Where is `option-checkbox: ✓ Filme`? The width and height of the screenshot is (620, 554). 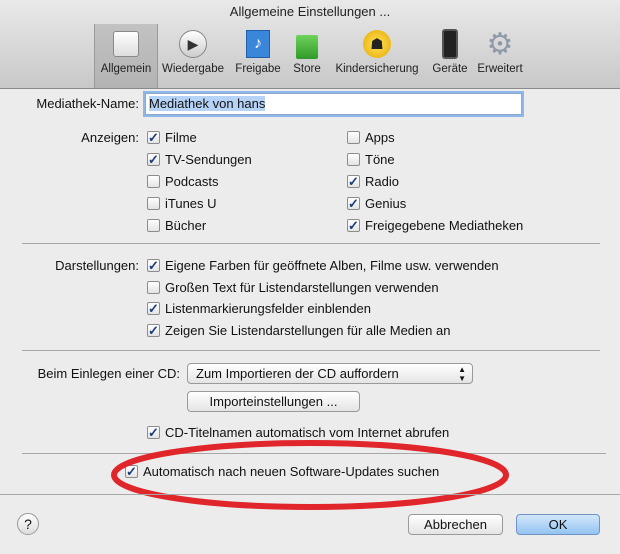
option-checkbox: ✓ Filme is located at coordinates (172, 137).